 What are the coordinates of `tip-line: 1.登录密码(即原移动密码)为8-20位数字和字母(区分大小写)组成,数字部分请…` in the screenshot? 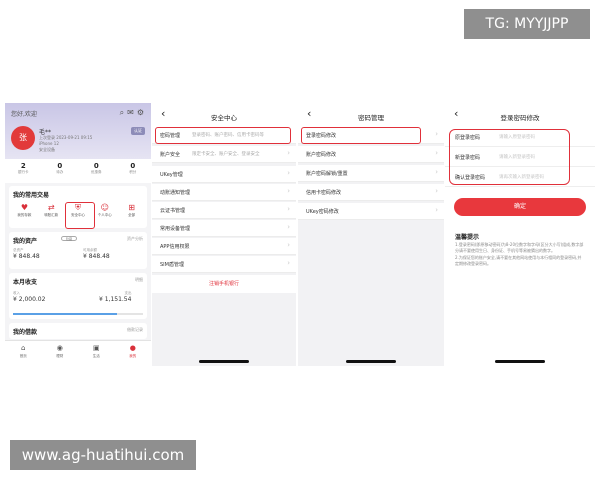 It's located at (519, 247).